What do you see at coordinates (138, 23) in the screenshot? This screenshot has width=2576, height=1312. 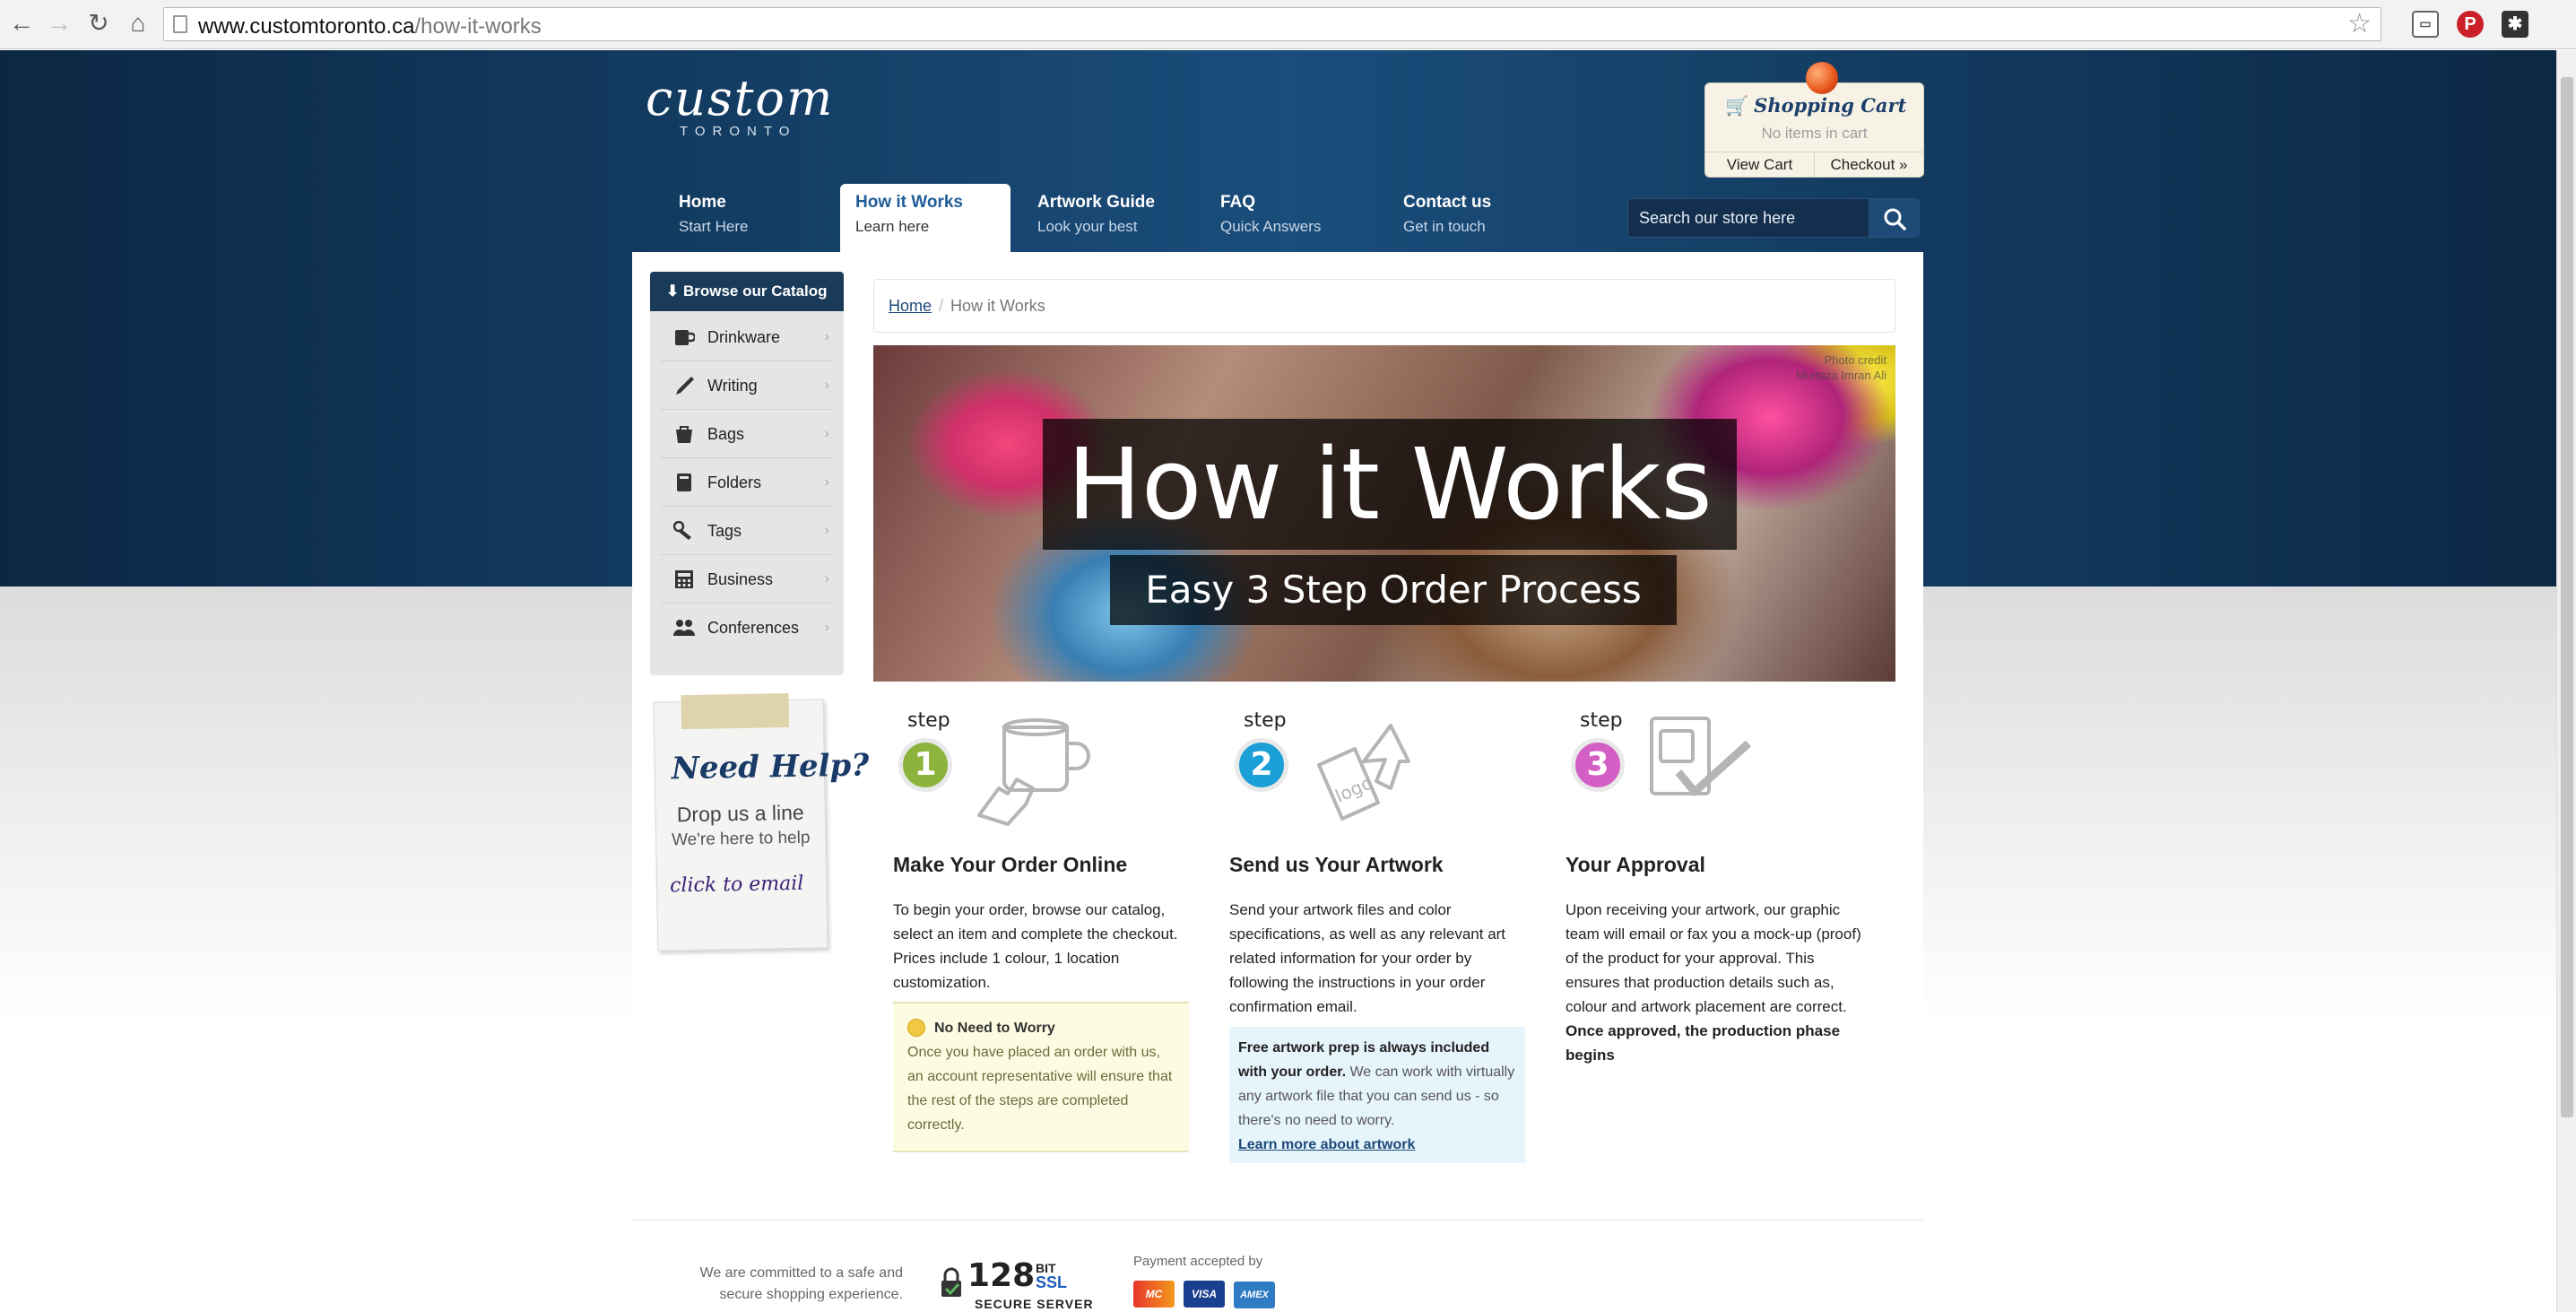 I see `home-icon: ⌂` at bounding box center [138, 23].